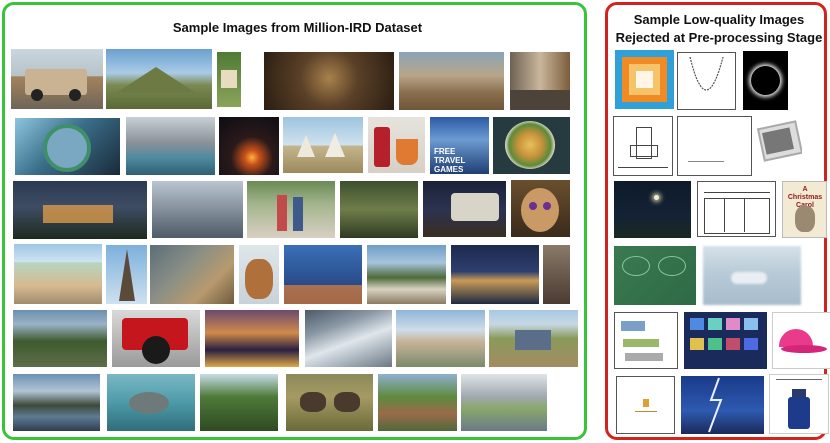 The height and width of the screenshot is (443, 830). What do you see at coordinates (323, 145) in the screenshot?
I see `photo-tipi-camp` at bounding box center [323, 145].